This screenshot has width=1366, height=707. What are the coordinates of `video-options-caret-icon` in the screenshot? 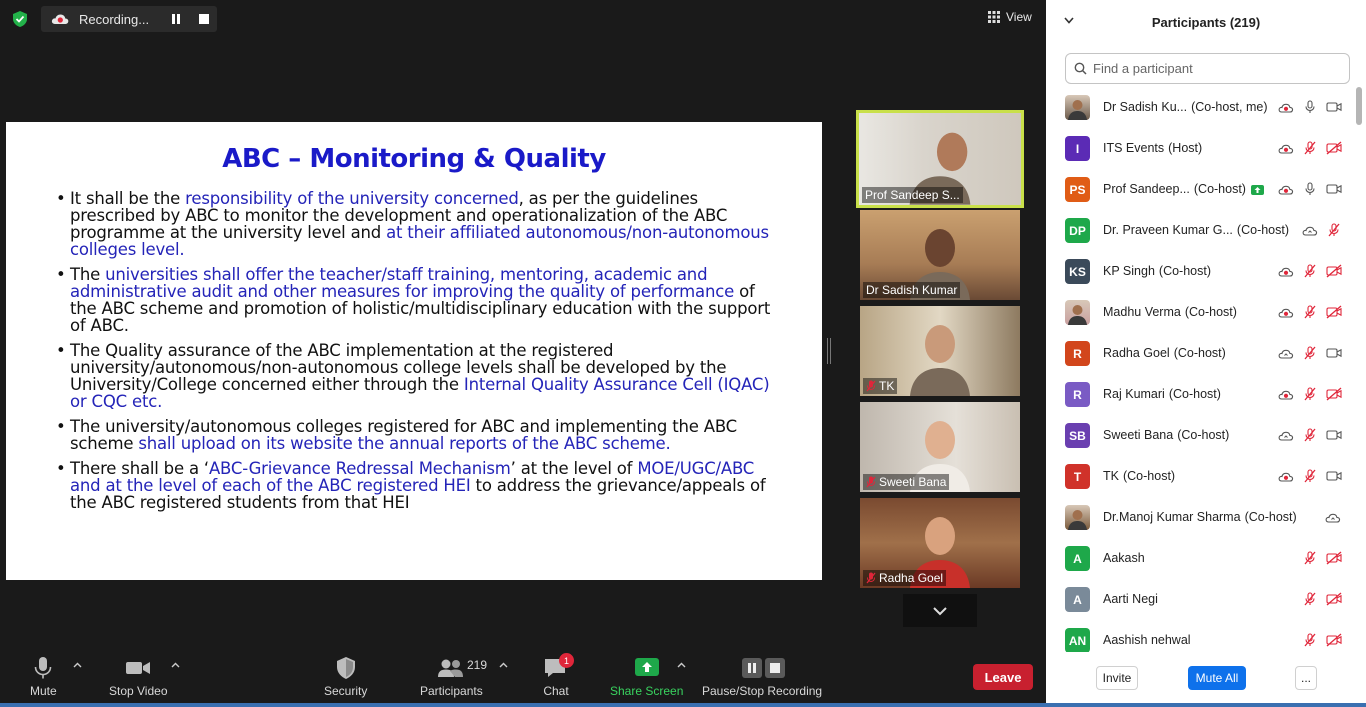 It's located at (175, 665).